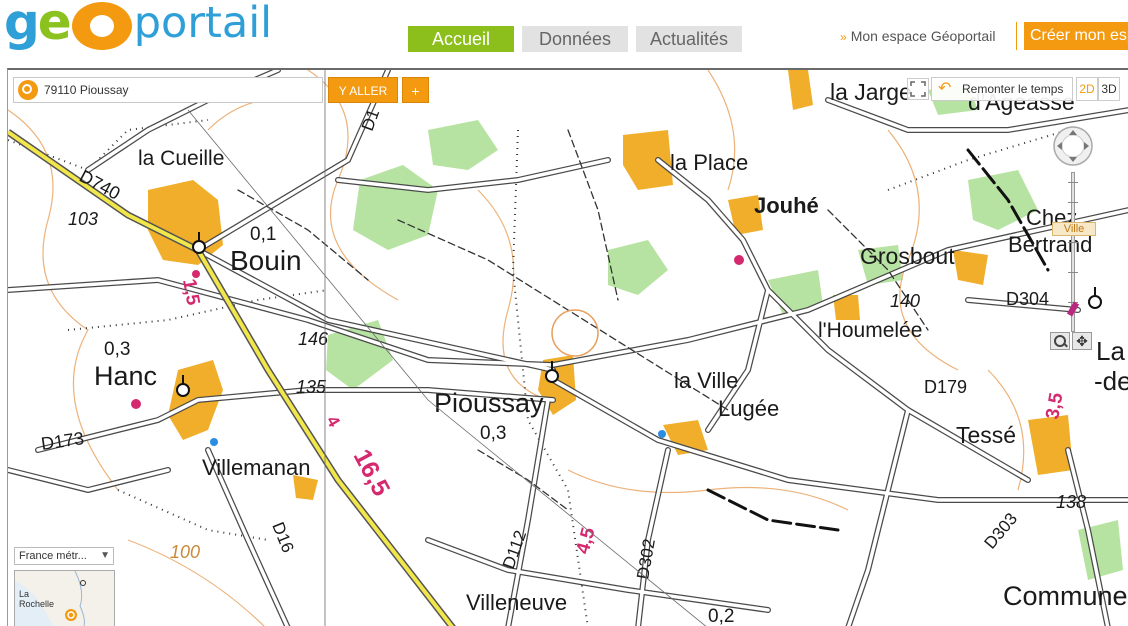 Image resolution: width=1128 pixels, height=626 pixels. What do you see at coordinates (689, 39) in the screenshot?
I see `tab-actualites: Actualités` at bounding box center [689, 39].